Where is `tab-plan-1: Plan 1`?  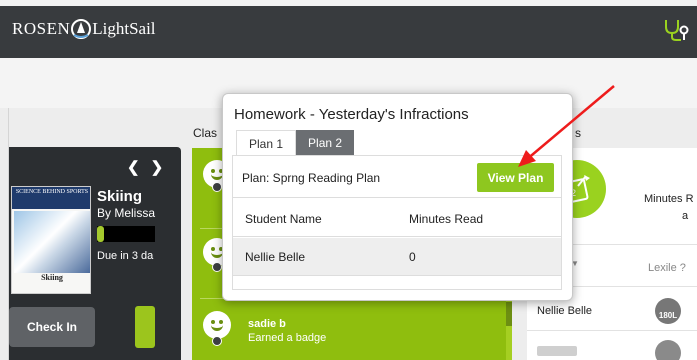 tab-plan-1: Plan 1 is located at coordinates (266, 143).